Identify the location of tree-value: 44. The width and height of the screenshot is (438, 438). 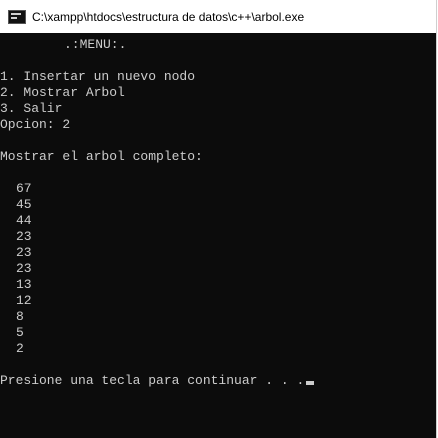
(24, 220).